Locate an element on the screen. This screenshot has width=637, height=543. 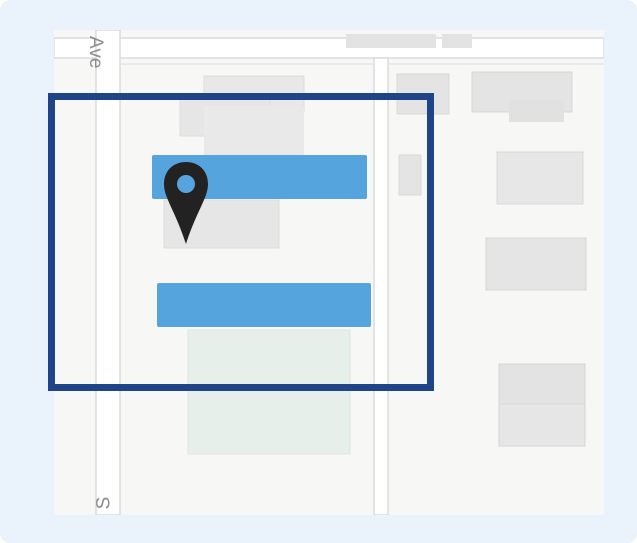
street-label-s: S is located at coordinates (104, 503).